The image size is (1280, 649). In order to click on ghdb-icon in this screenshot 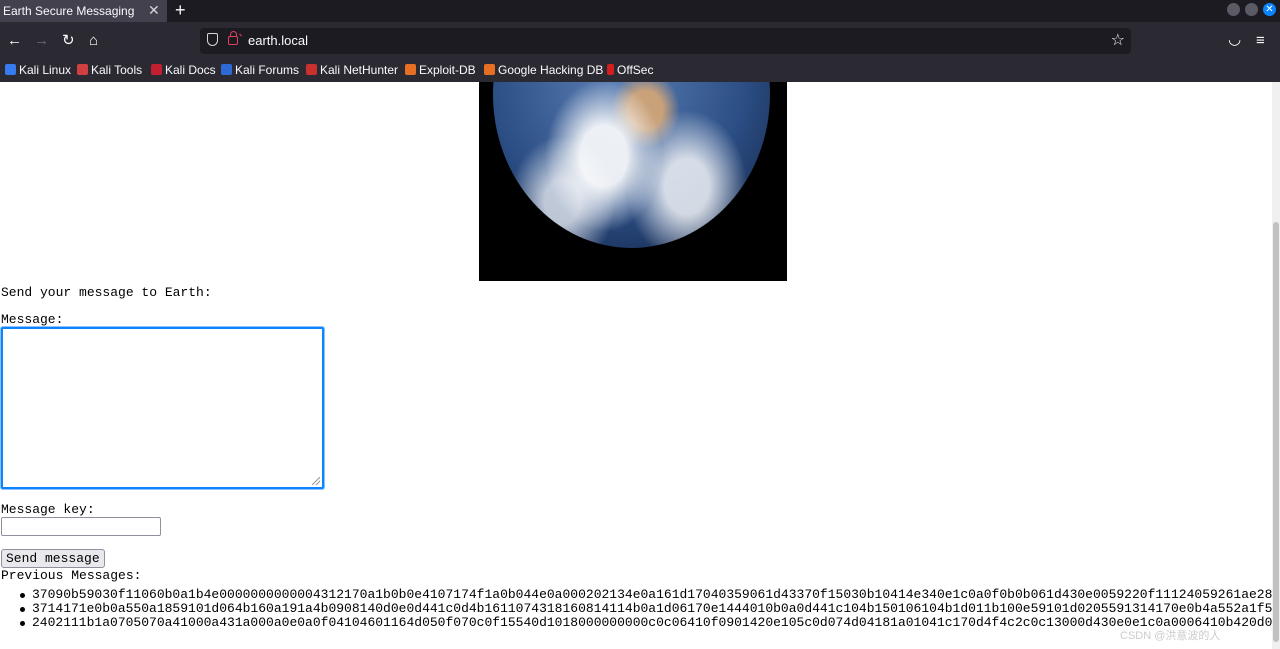, I will do `click(489, 69)`.